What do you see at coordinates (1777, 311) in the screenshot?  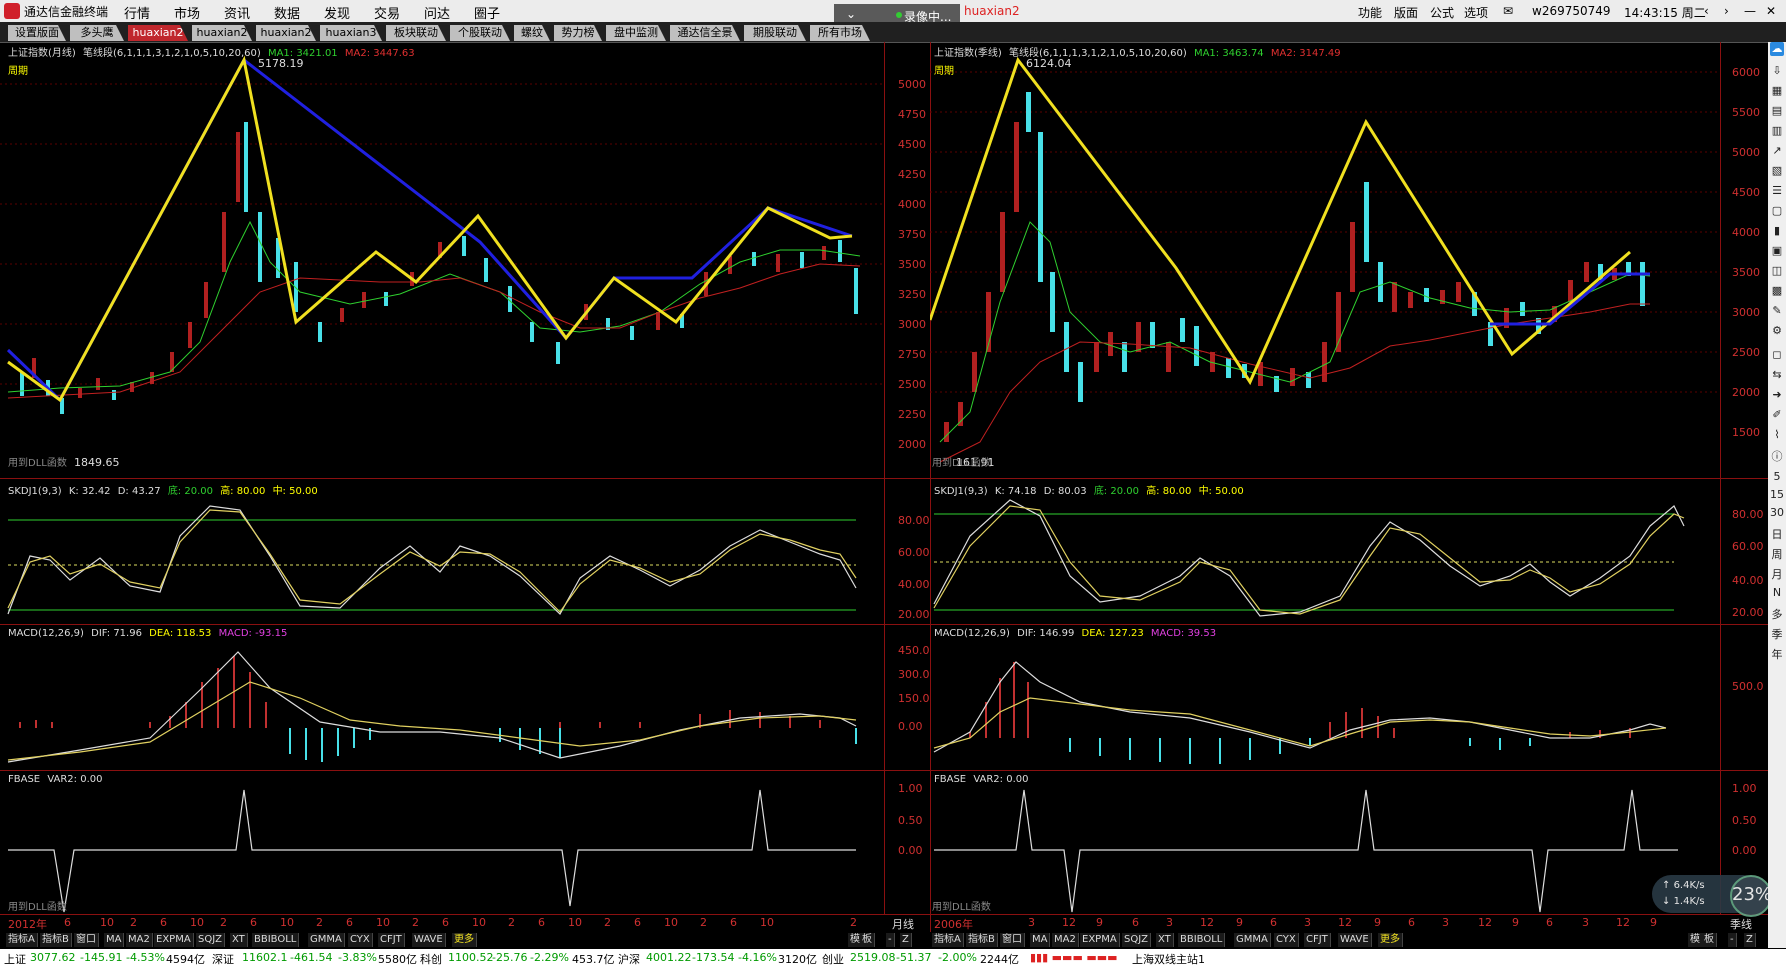 I see `tool-icon: ✎` at bounding box center [1777, 311].